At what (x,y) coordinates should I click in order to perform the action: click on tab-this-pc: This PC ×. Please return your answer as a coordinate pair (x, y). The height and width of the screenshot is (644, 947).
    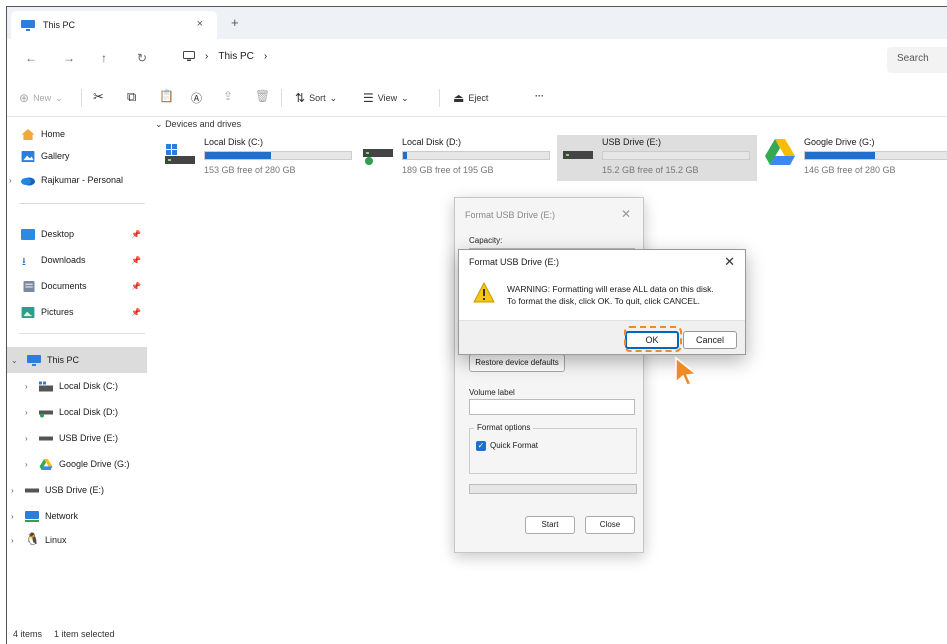
    Looking at the image, I should click on (114, 25).